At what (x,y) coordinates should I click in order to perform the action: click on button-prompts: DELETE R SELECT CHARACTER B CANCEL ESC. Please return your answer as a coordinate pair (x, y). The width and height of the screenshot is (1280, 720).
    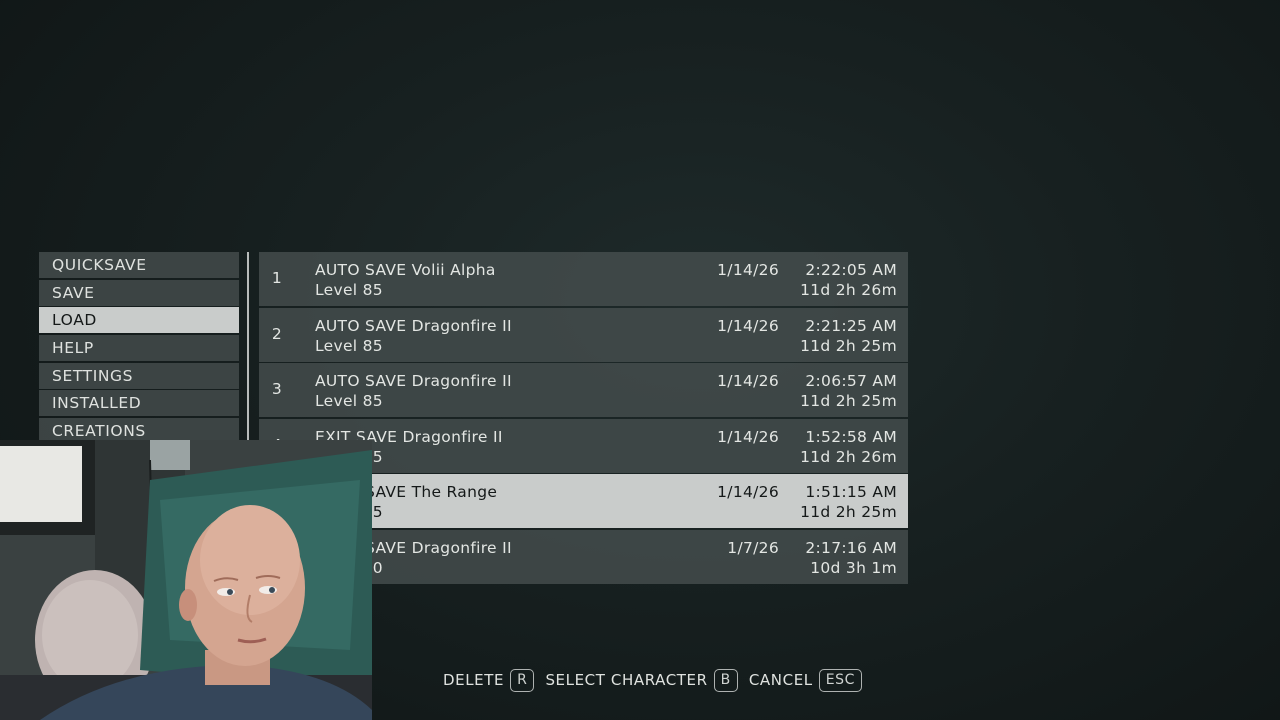
    Looking at the image, I should click on (658, 680).